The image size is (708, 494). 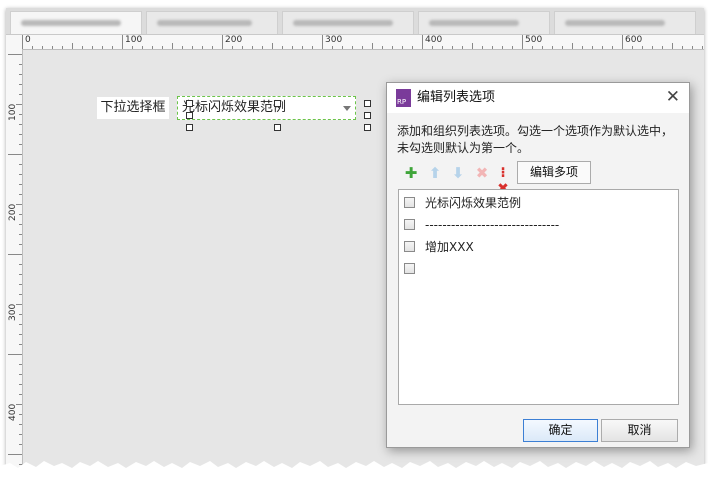 What do you see at coordinates (435, 173) in the screenshot?
I see `arrow-up-icon: ⬆` at bounding box center [435, 173].